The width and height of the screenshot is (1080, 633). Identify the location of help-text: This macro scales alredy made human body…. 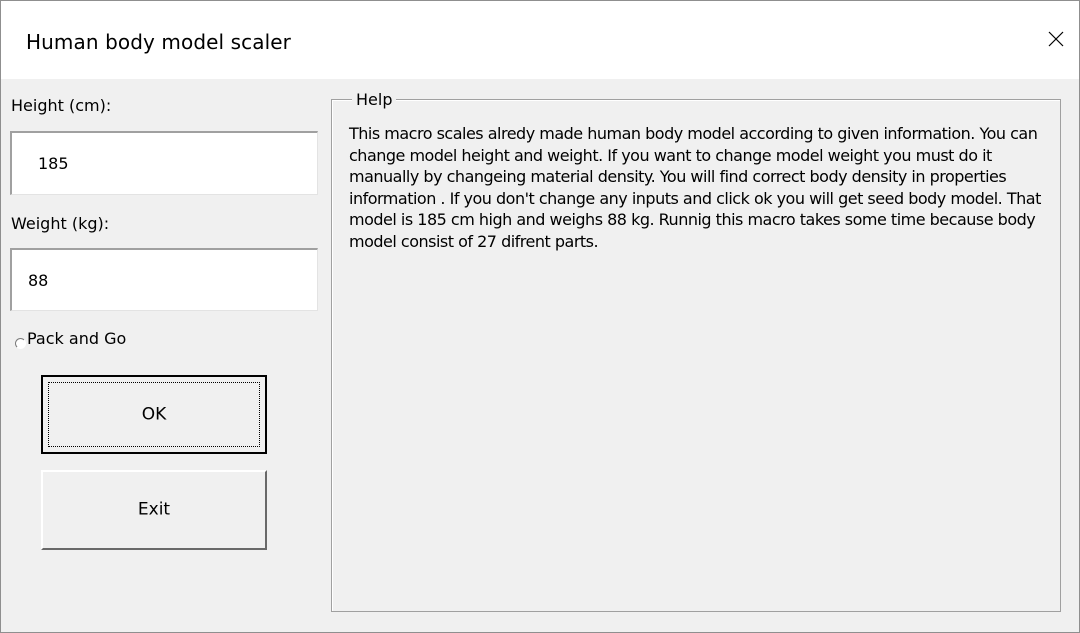
(695, 187).